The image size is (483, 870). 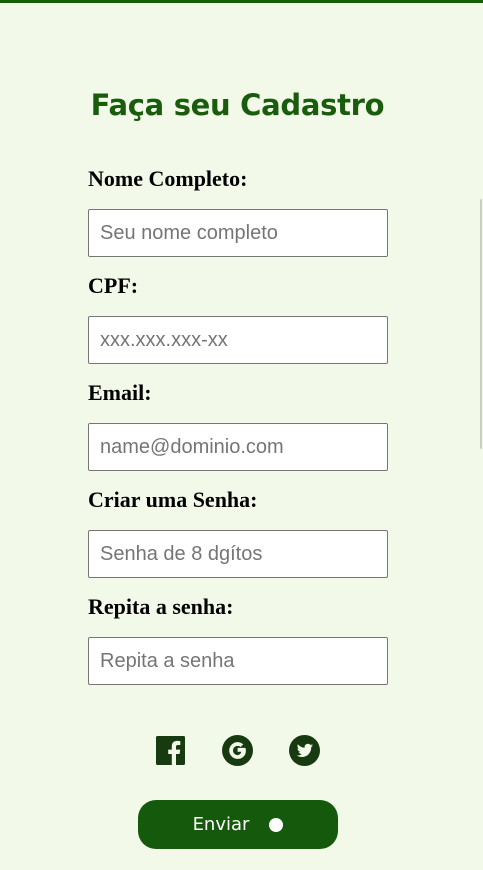 I want to click on scrollbar, so click(x=481, y=436).